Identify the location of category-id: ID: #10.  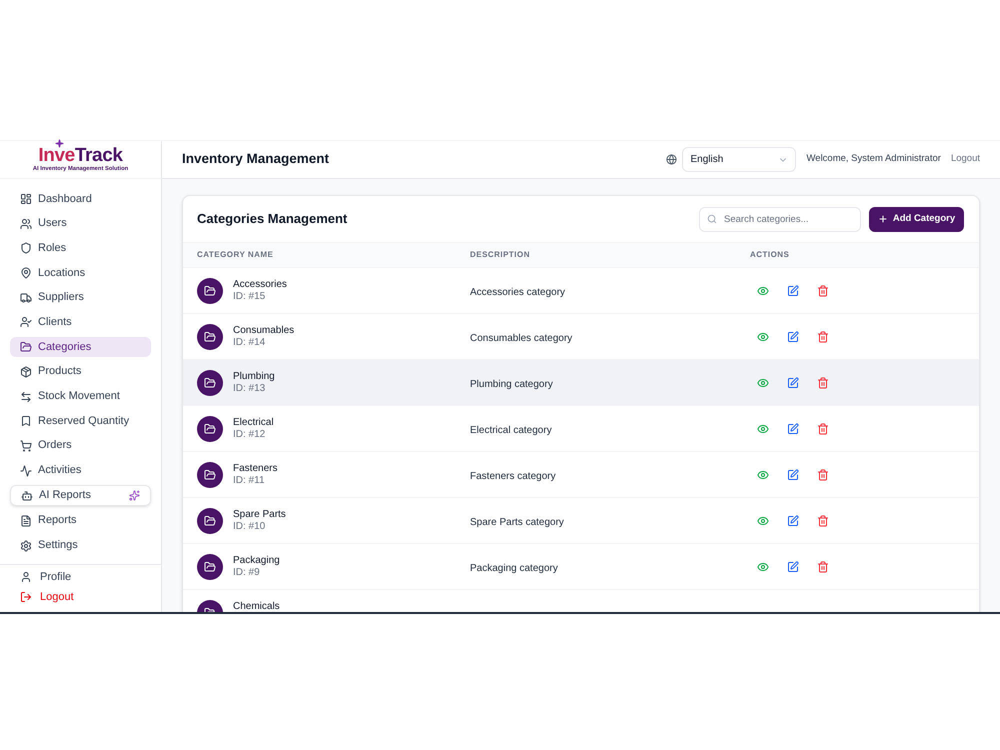
(249, 526).